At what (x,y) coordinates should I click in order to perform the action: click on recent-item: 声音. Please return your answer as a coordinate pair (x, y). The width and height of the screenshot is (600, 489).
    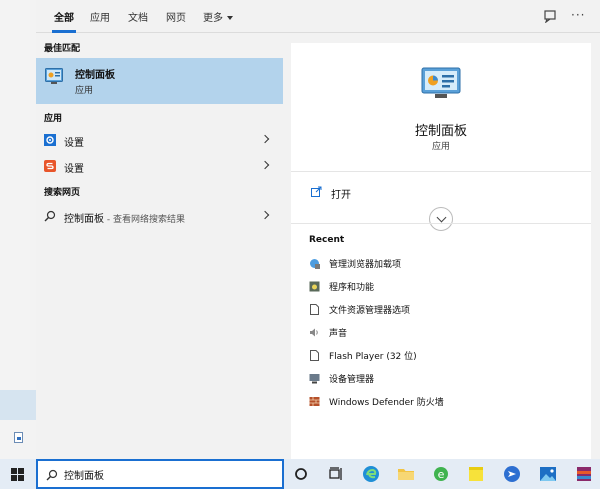
    Looking at the image, I should click on (444, 334).